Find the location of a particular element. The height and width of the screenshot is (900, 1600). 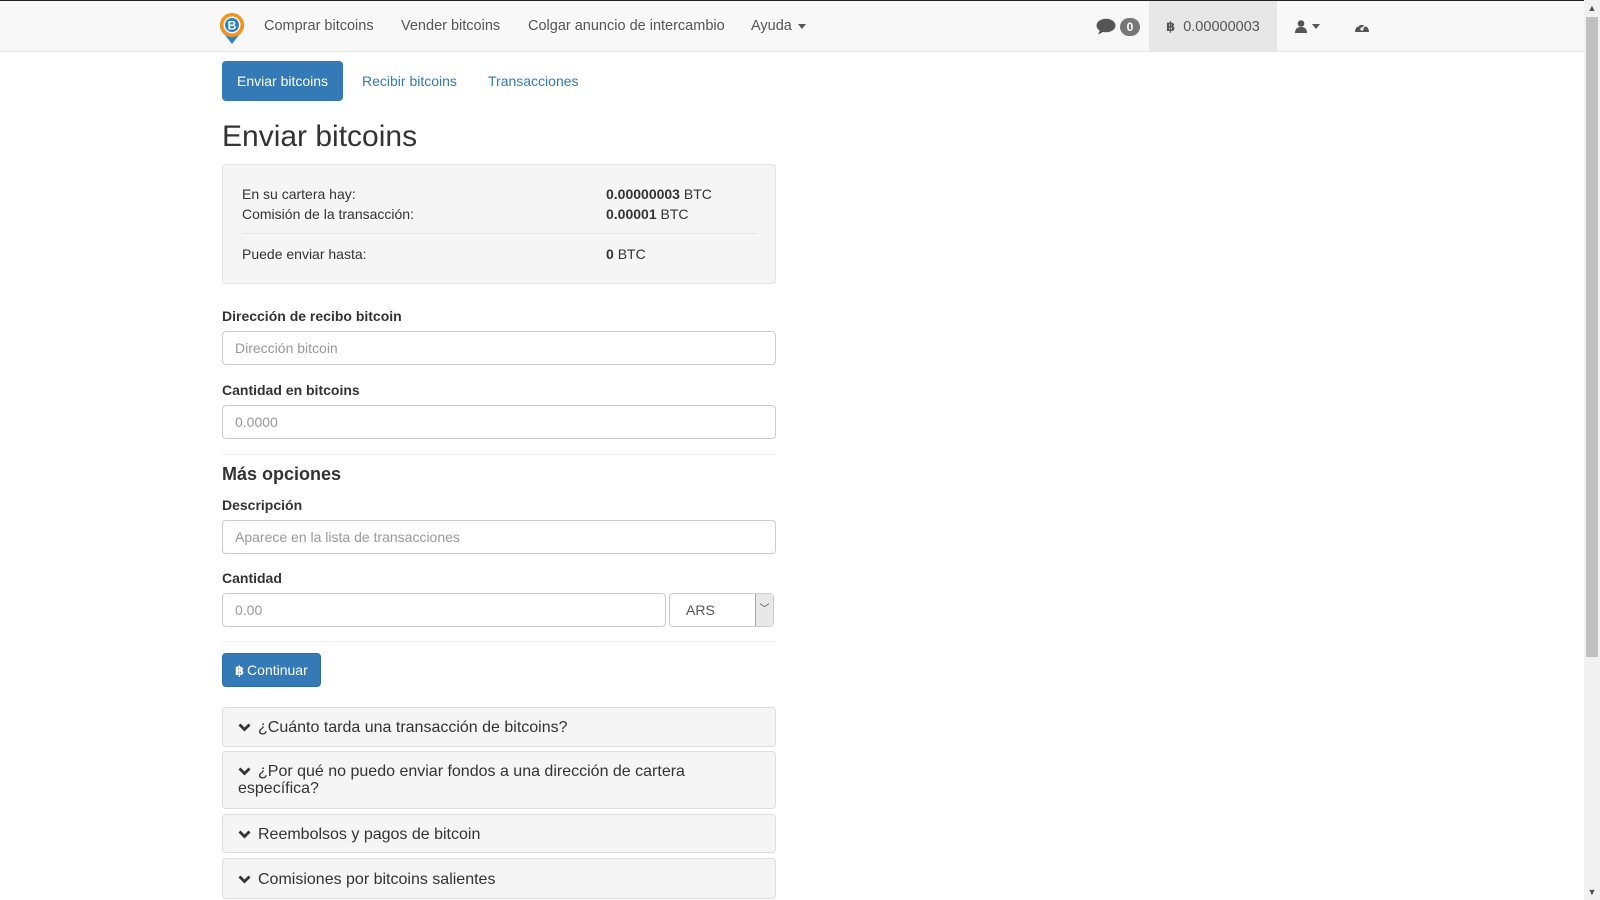

continue-button-label: Continuar is located at coordinates (277, 670).